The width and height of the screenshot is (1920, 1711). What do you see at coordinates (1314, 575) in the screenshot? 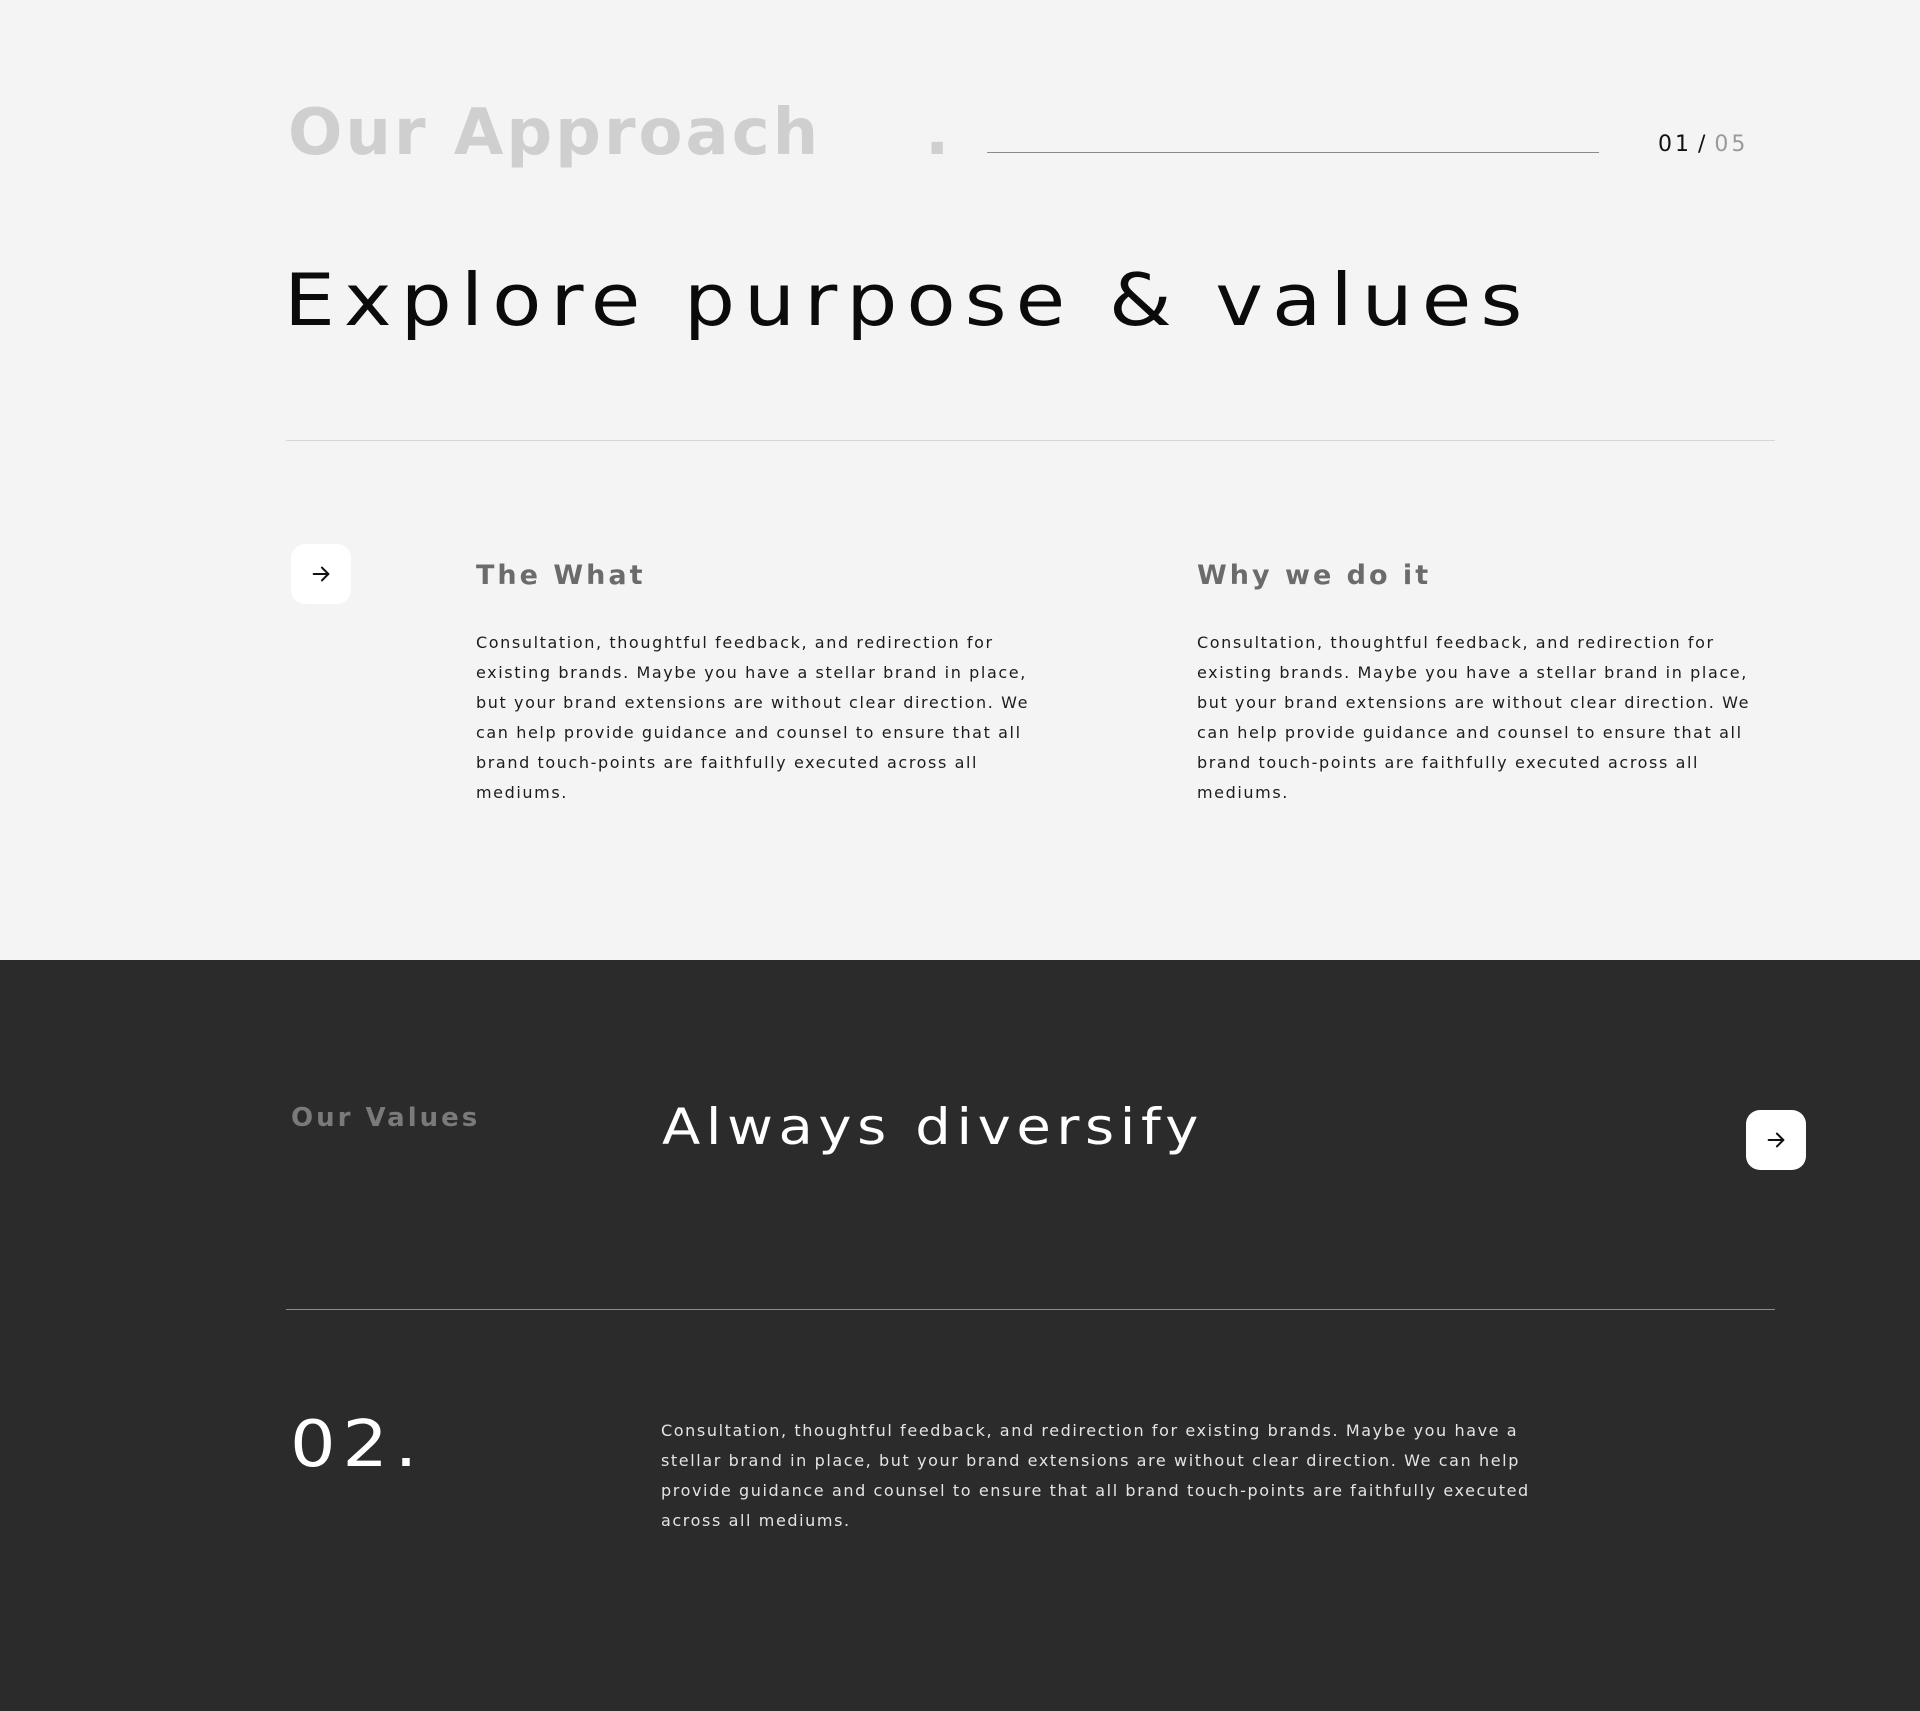
I see `why-title: Why we do it` at bounding box center [1314, 575].